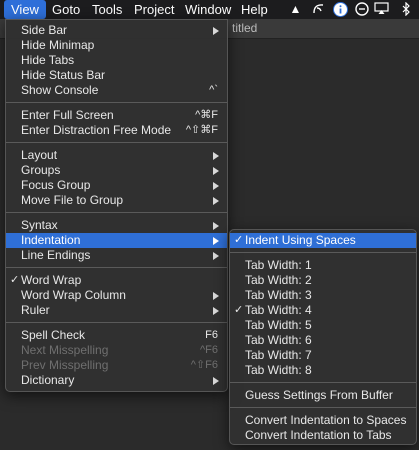 The height and width of the screenshot is (450, 419). Describe the element at coordinates (66, 9) in the screenshot. I see `menu-goto: Goto` at that location.